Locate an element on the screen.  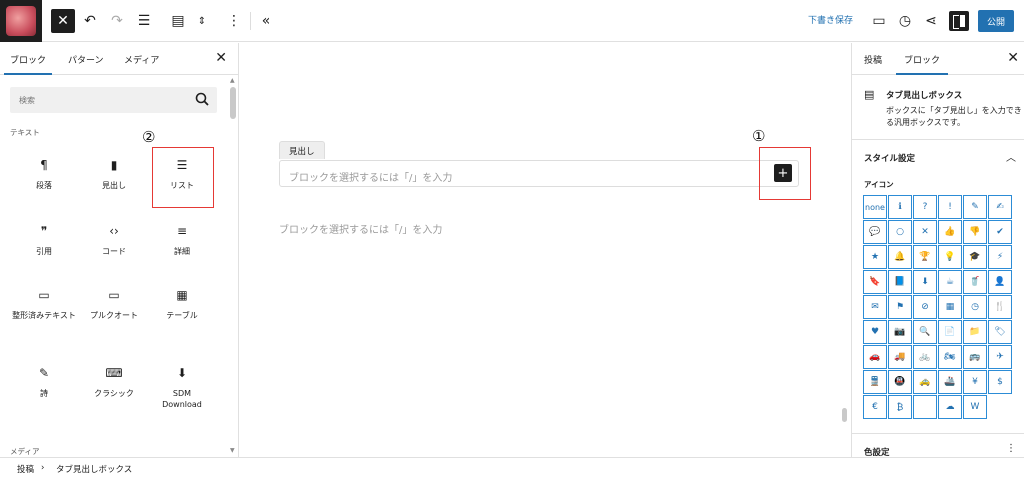
icon-option: ♥ is located at coordinates (875, 332).